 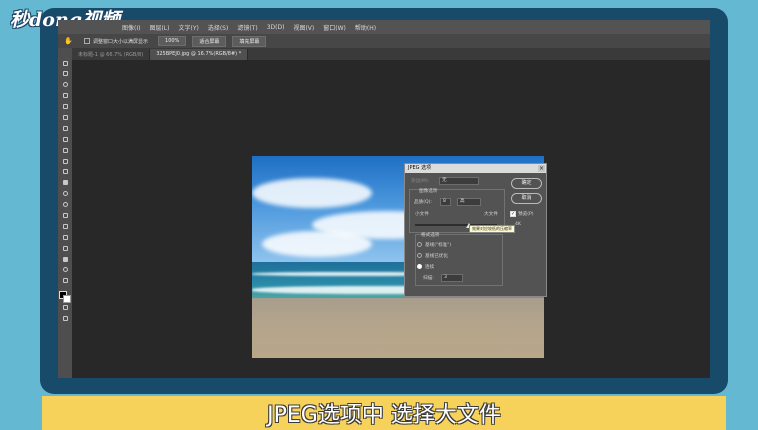 What do you see at coordinates (491, 214) in the screenshot?
I see `large-file-label: 大文件` at bounding box center [491, 214].